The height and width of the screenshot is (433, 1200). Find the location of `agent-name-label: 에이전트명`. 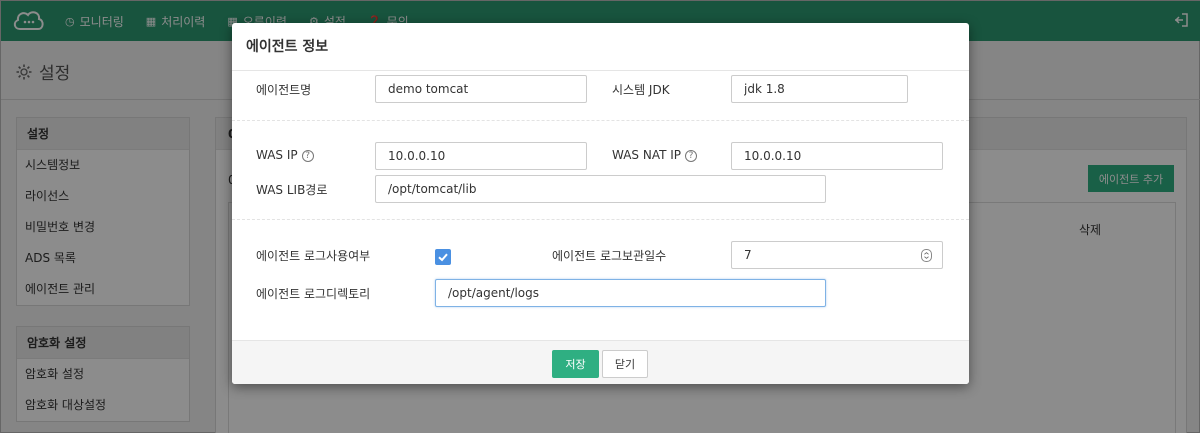

agent-name-label: 에이전트명 is located at coordinates (284, 90).